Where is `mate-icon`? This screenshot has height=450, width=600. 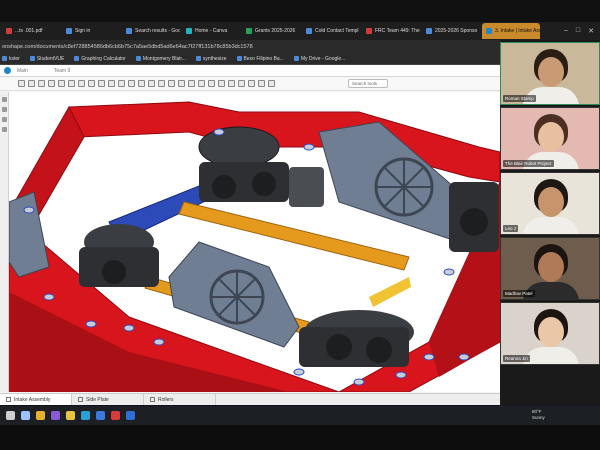
mate-icon is located at coordinates (4, 109).